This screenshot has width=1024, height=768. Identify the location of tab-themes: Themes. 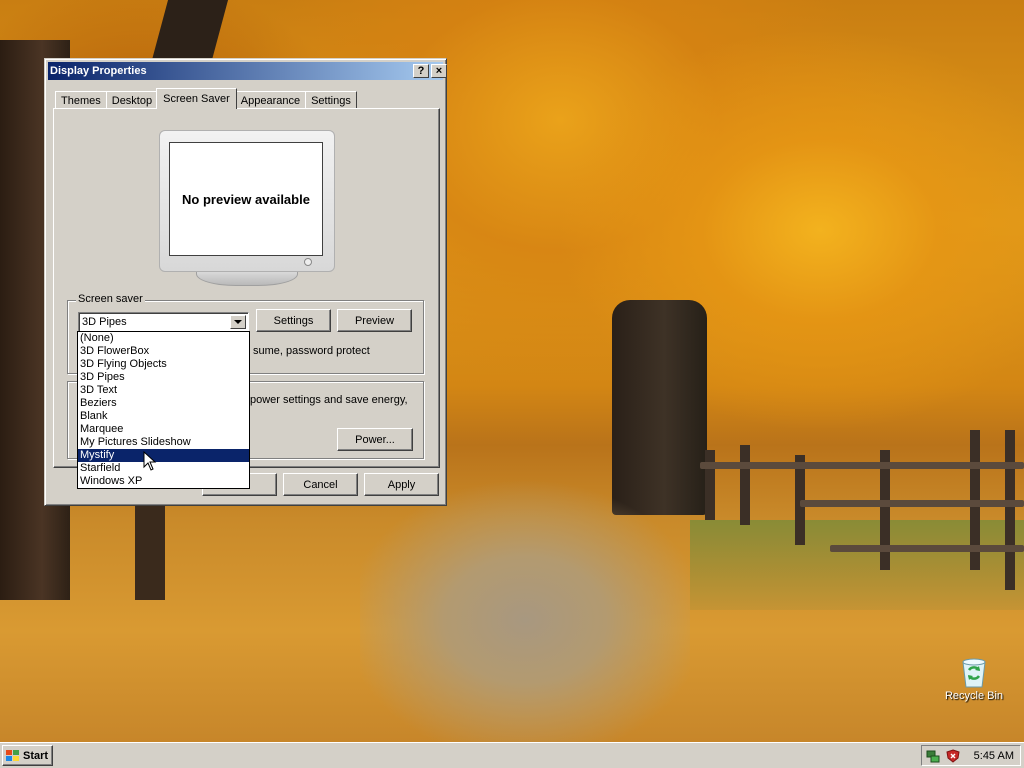
(81, 100).